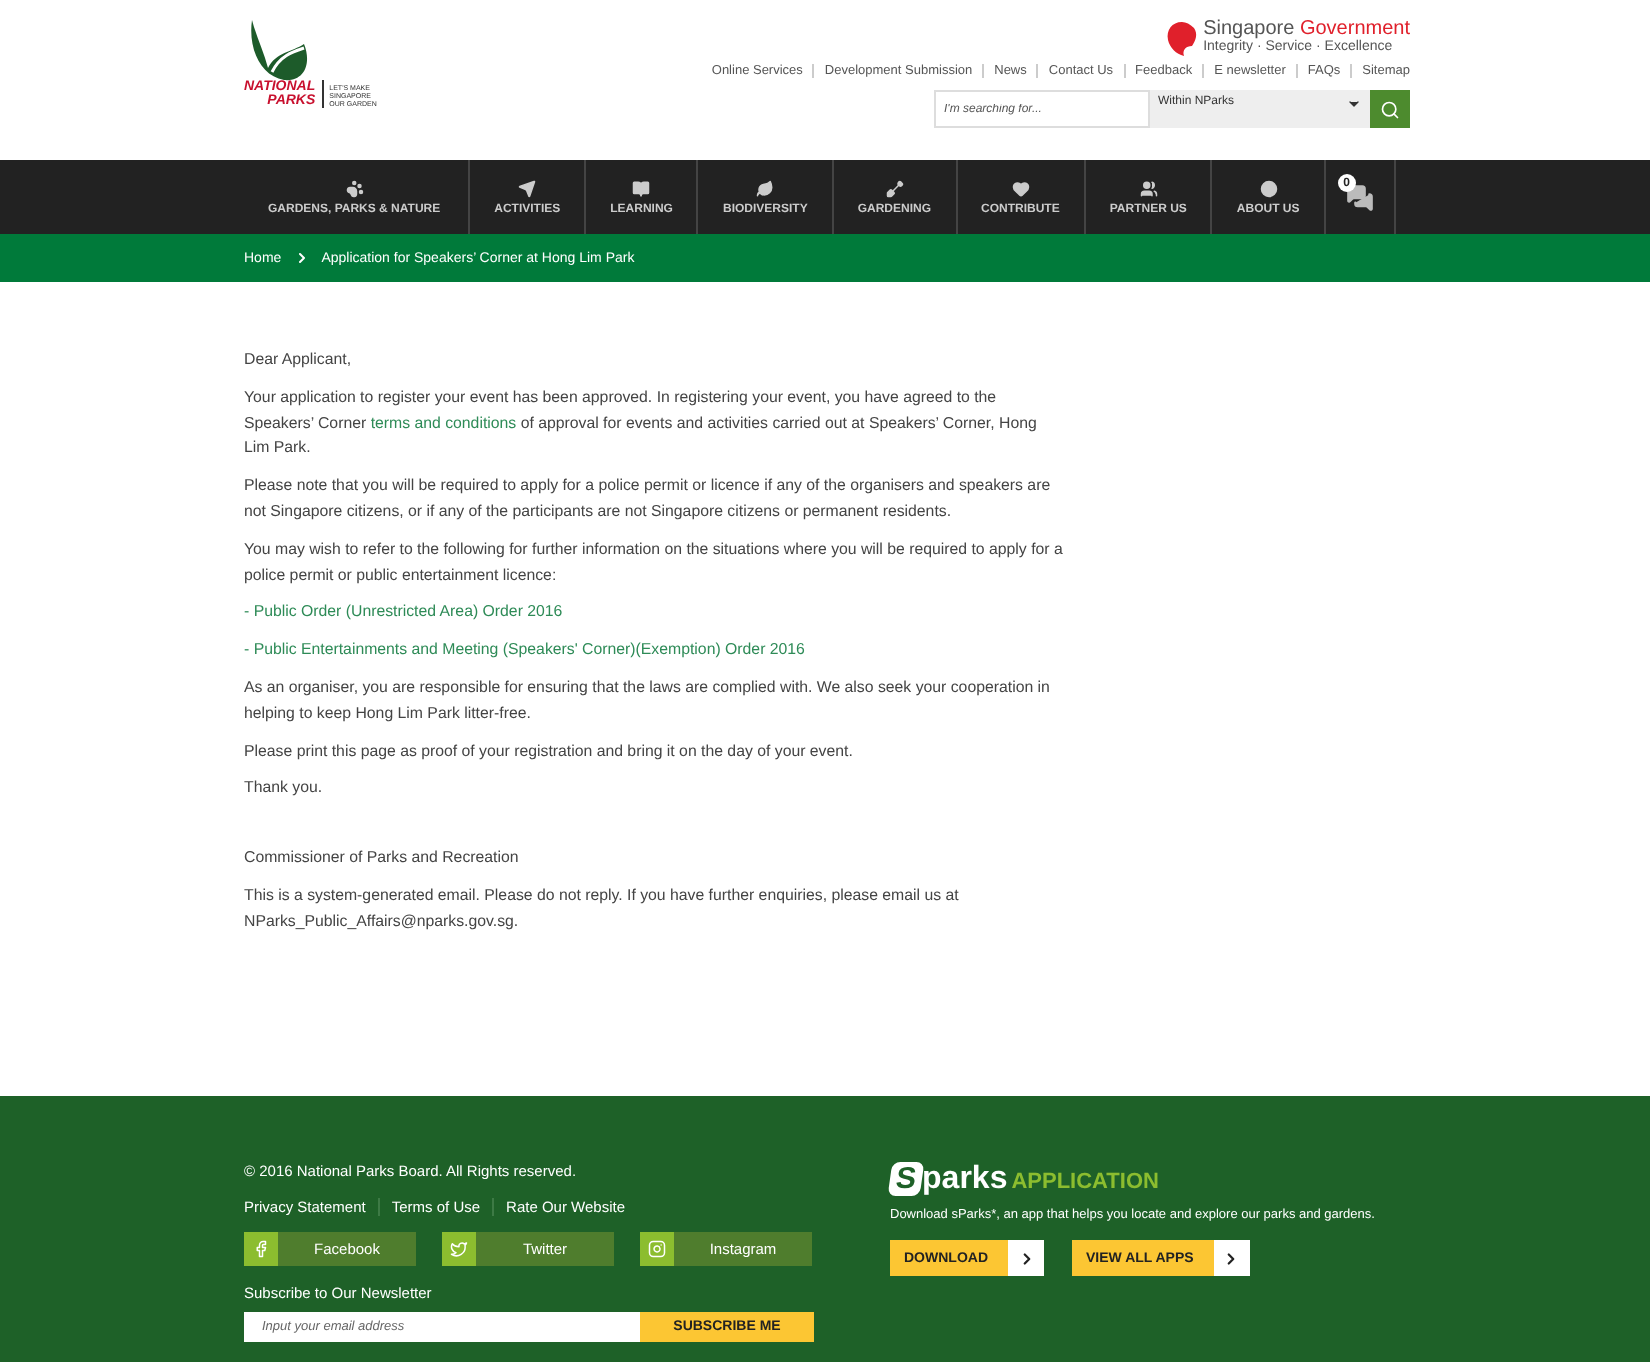  What do you see at coordinates (301, 258) in the screenshot?
I see `chevron-icon` at bounding box center [301, 258].